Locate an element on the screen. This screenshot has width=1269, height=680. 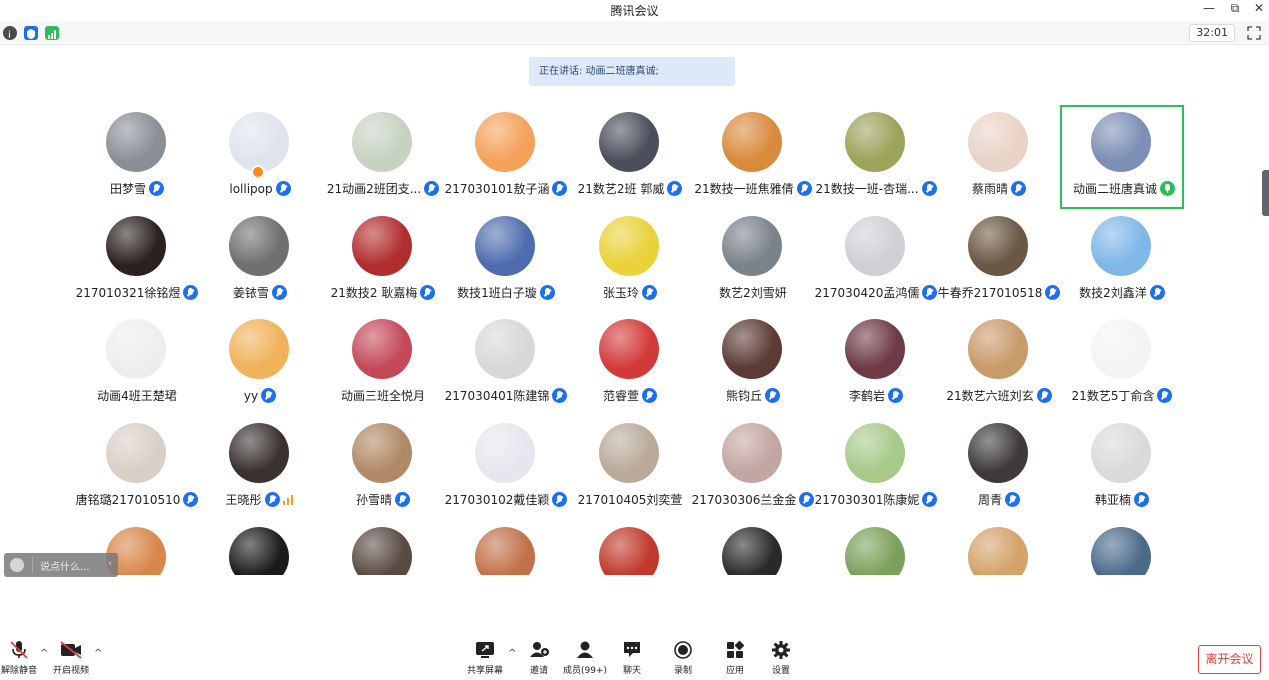
participant-tile: 数技1班白子璇 is located at coordinates (506, 261).